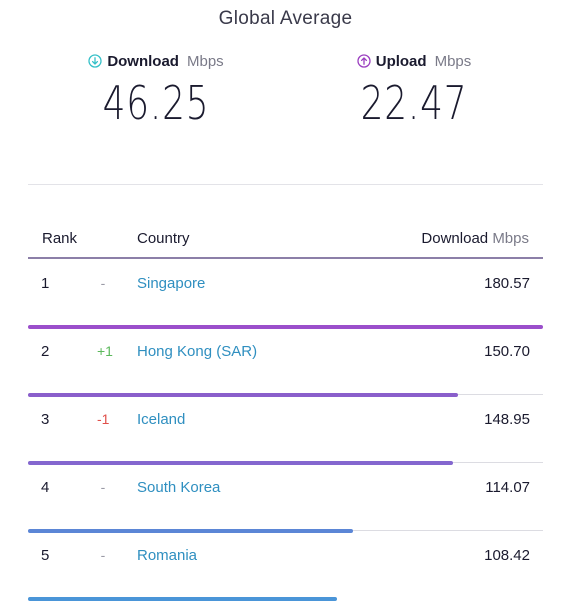  What do you see at coordinates (60, 238) in the screenshot?
I see `column-header-rank: Rank` at bounding box center [60, 238].